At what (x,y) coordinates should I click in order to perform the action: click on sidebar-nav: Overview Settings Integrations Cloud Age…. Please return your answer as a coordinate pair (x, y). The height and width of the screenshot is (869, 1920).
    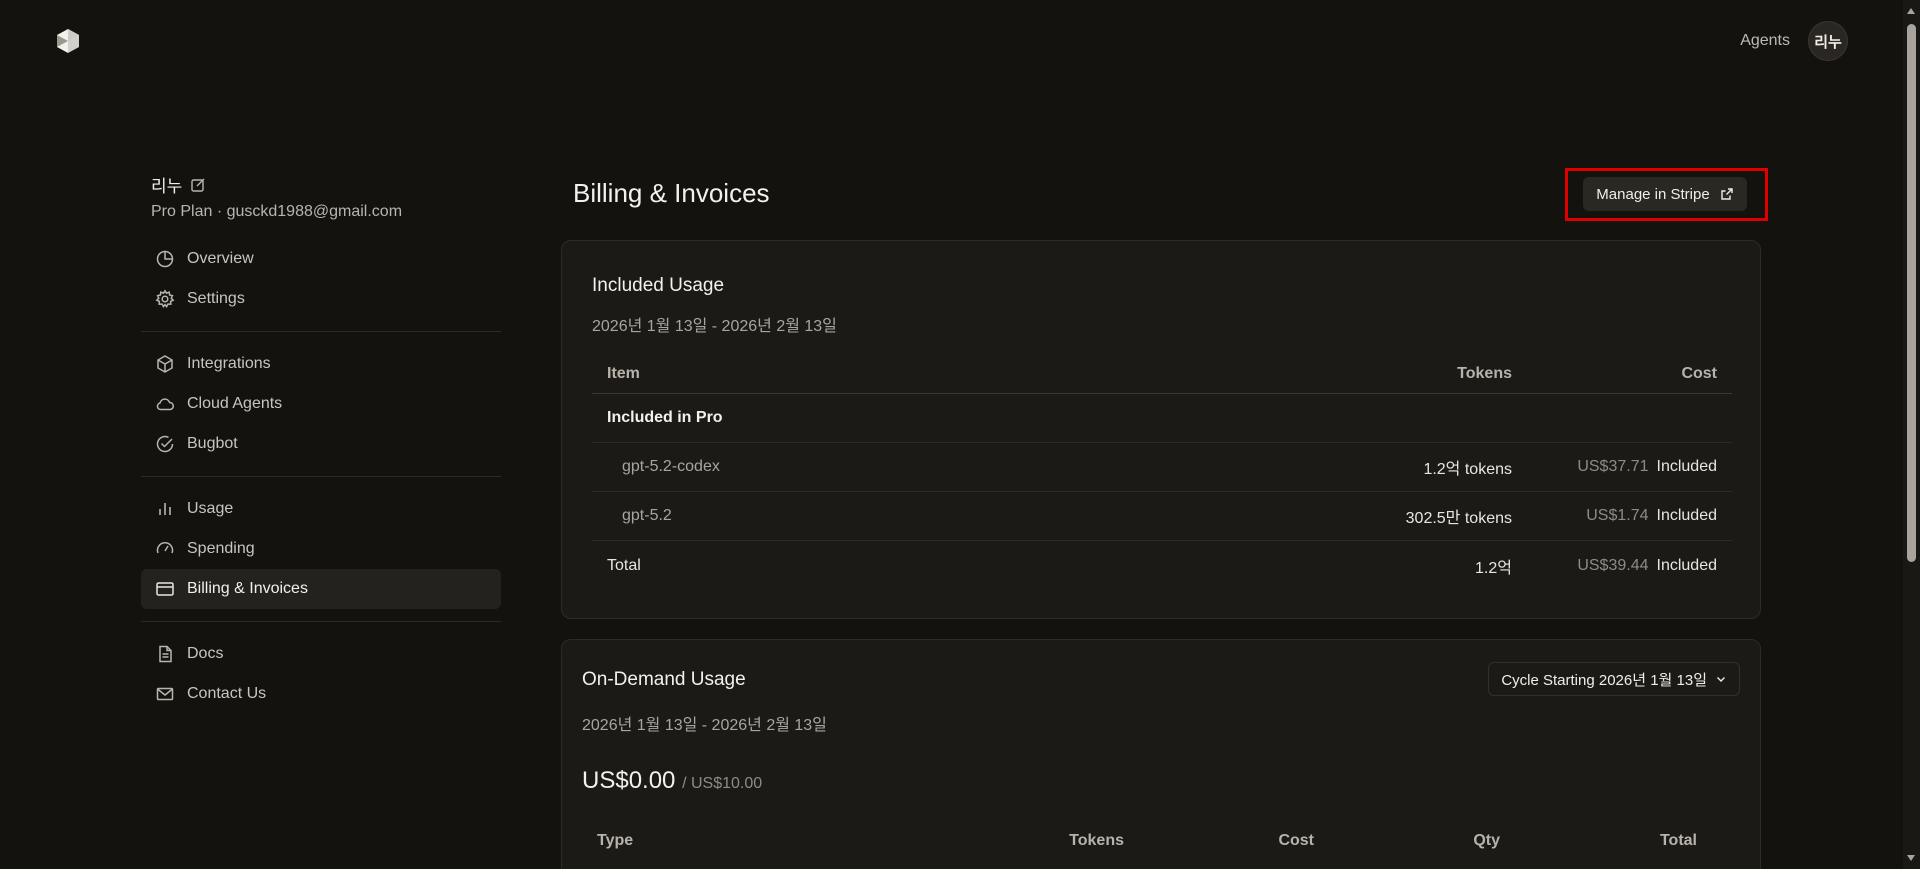
    Looking at the image, I should click on (321, 476).